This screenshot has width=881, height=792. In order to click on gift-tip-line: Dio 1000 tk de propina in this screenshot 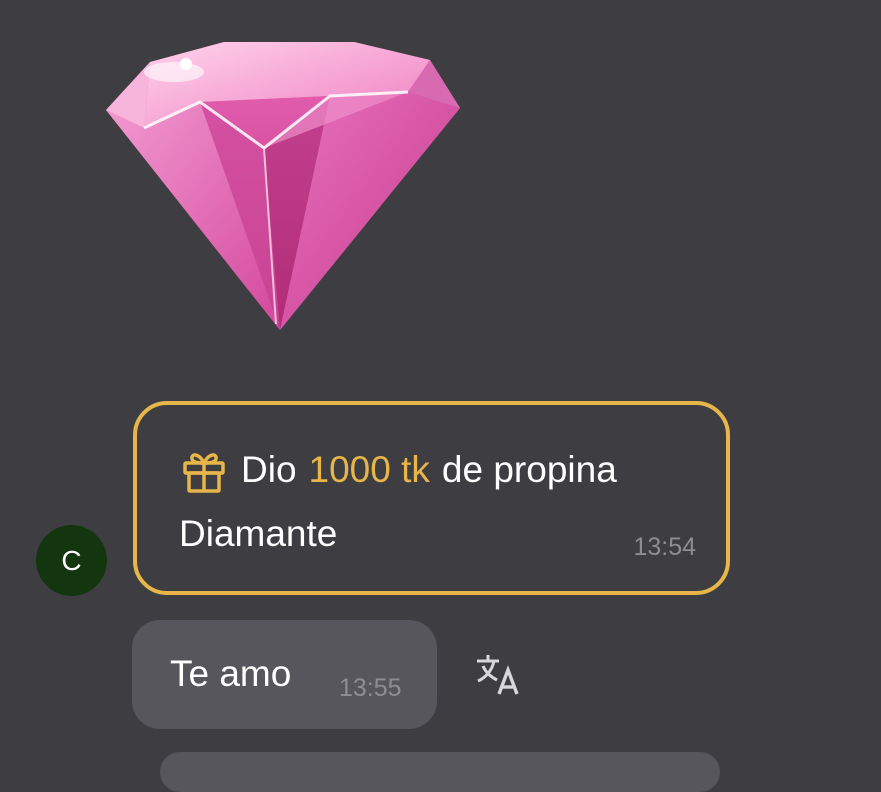, I will do `click(398, 470)`.